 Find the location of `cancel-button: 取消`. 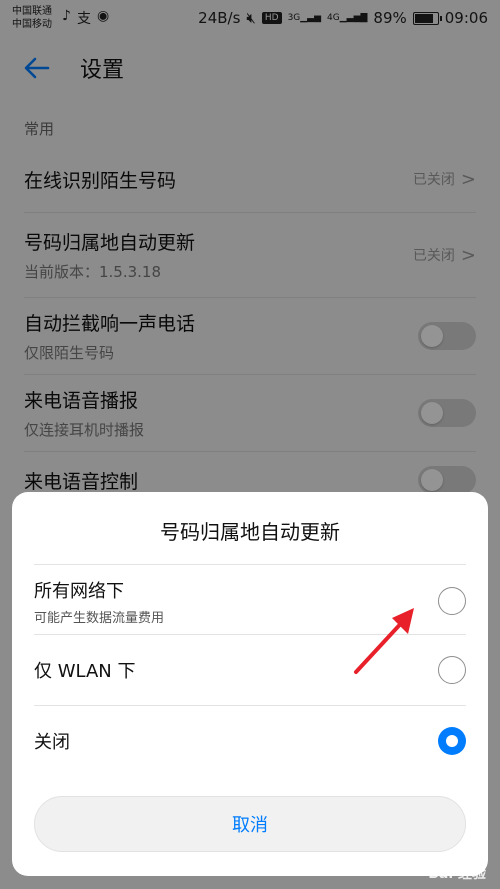

cancel-button: 取消 is located at coordinates (250, 824).